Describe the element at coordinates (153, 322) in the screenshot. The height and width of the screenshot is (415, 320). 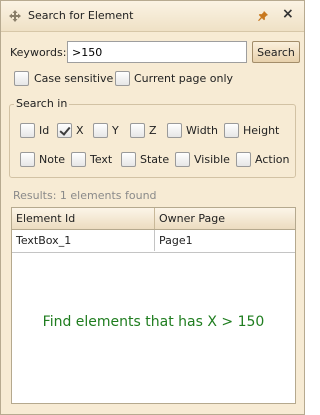
I see `annotation-text: Find elements that has X > 150` at that location.